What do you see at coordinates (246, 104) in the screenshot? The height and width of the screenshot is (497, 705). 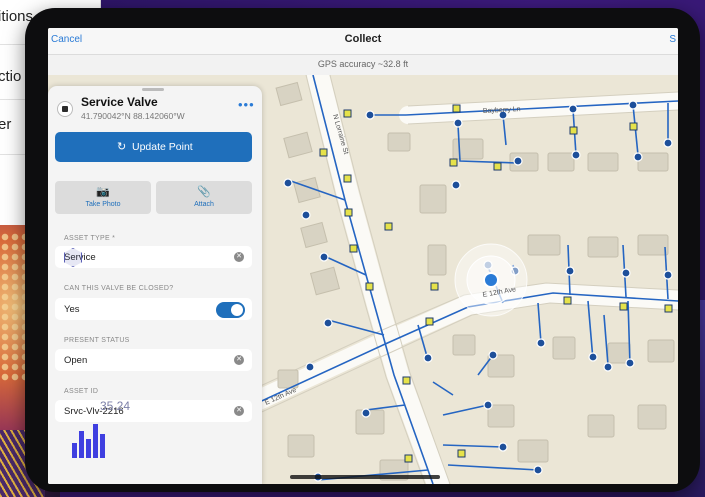 I see `more-options-button: •••` at bounding box center [246, 104].